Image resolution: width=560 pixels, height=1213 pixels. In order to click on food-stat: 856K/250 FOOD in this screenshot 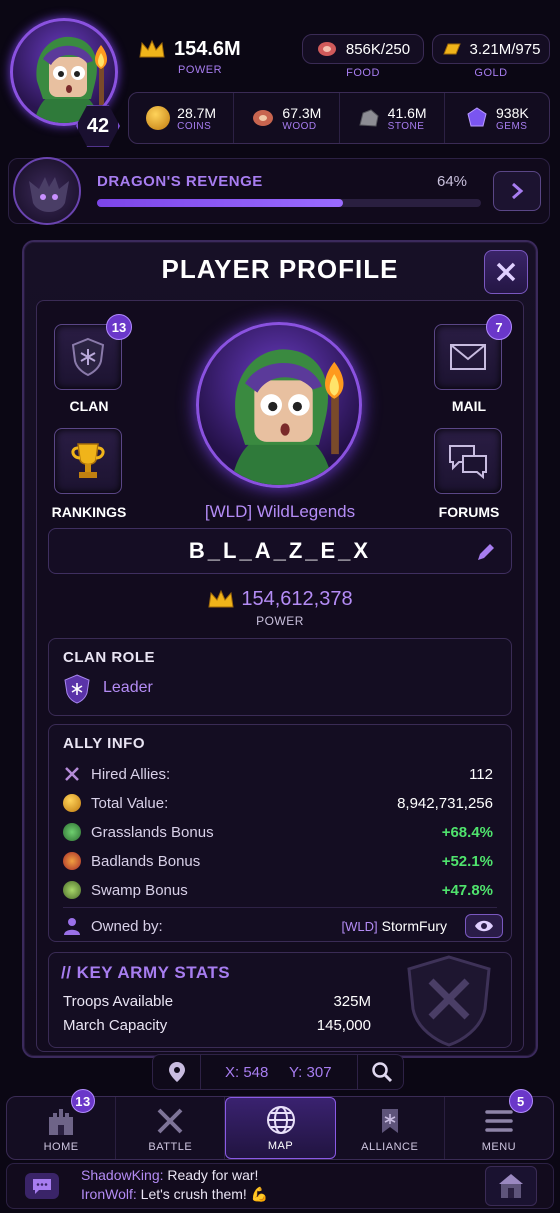, I will do `click(363, 56)`.